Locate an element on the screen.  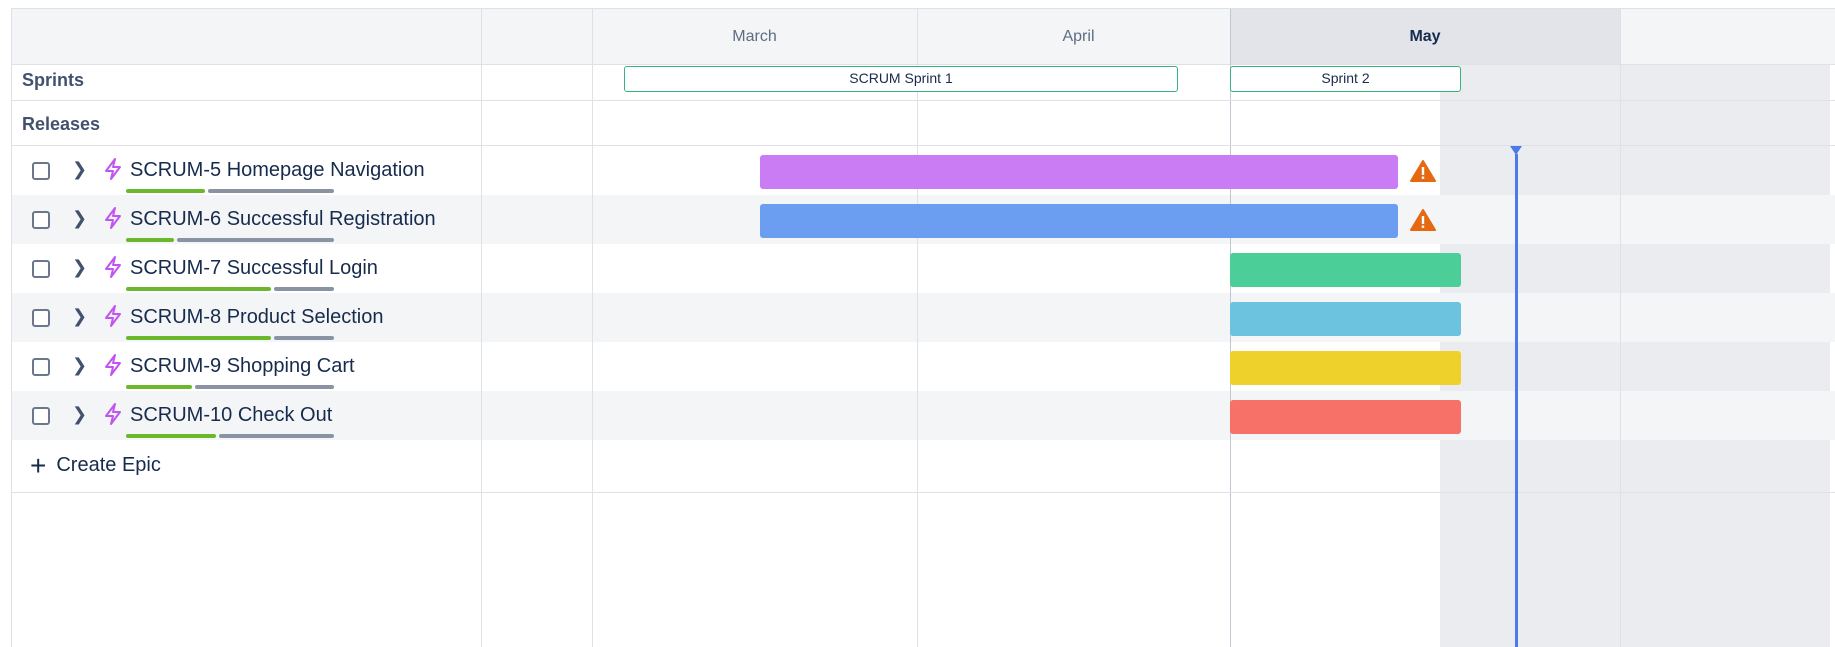
epic-key: SCRUM-9 is located at coordinates (175, 366).